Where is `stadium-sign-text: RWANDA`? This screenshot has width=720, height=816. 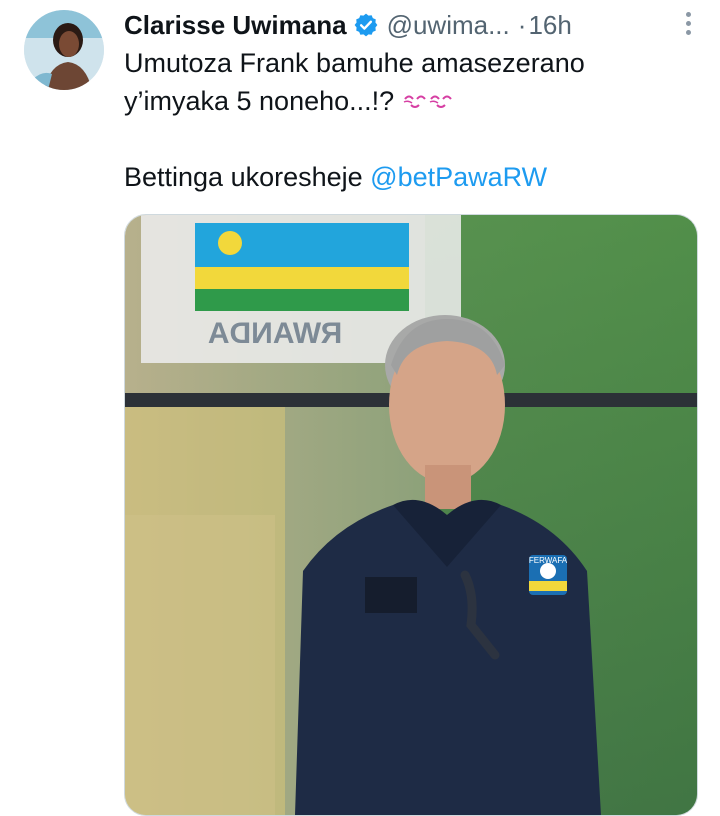
stadium-sign-text: RWANDA is located at coordinates (275, 333).